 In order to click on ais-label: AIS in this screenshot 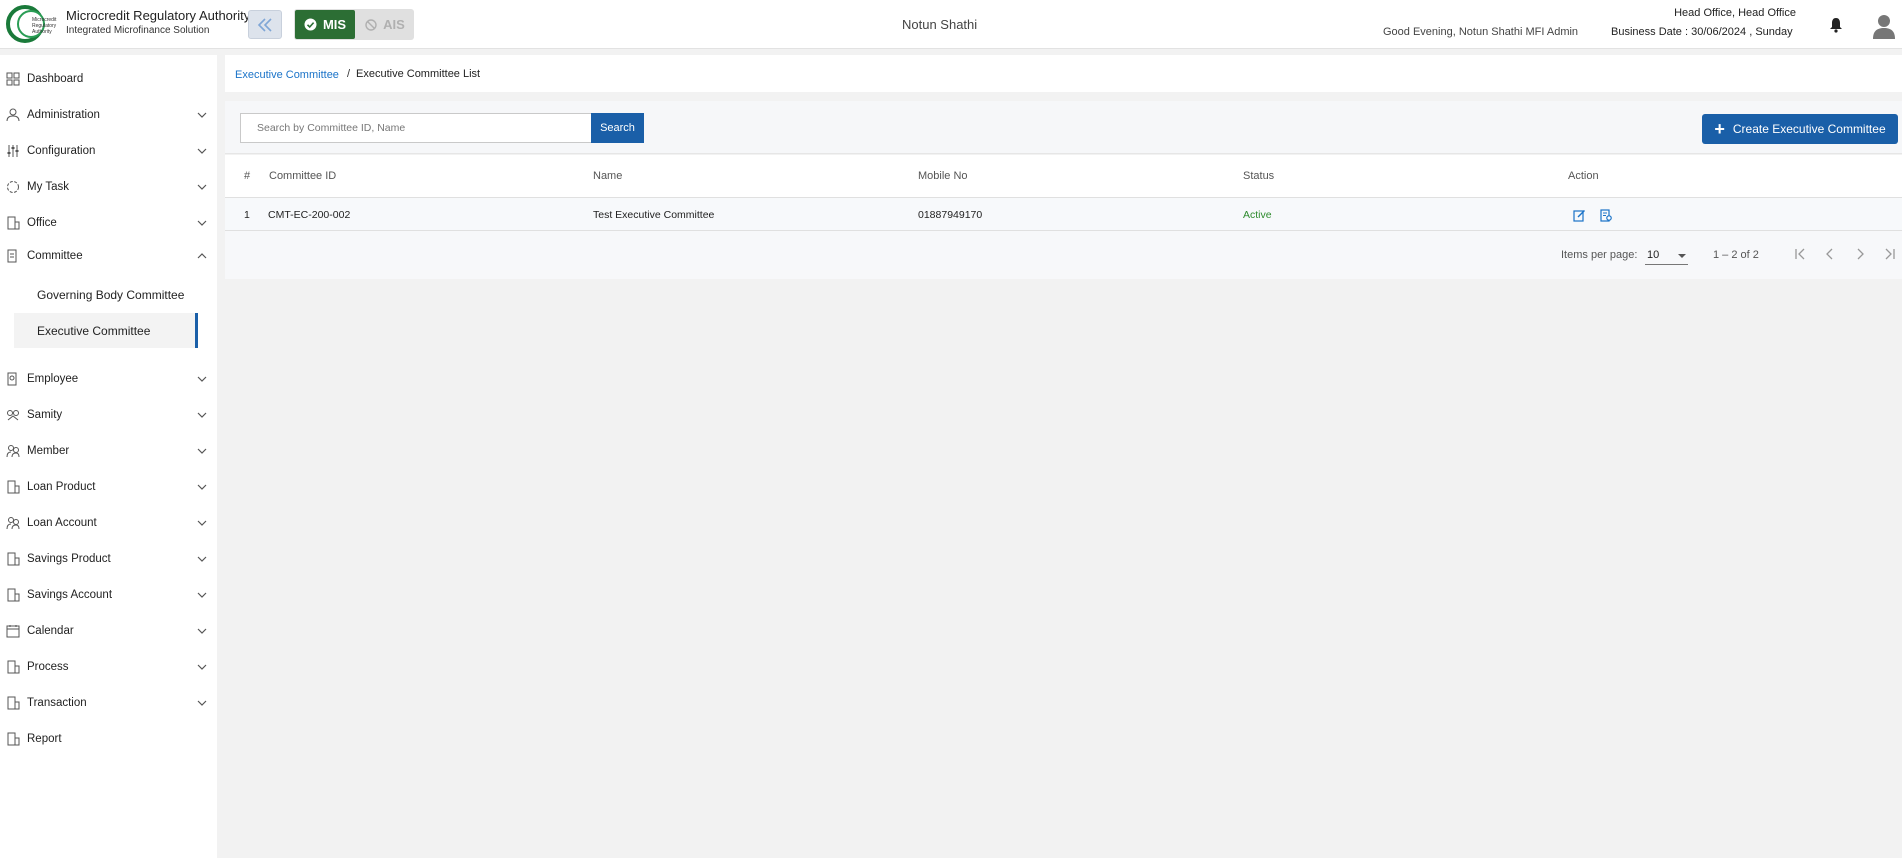, I will do `click(394, 24)`.